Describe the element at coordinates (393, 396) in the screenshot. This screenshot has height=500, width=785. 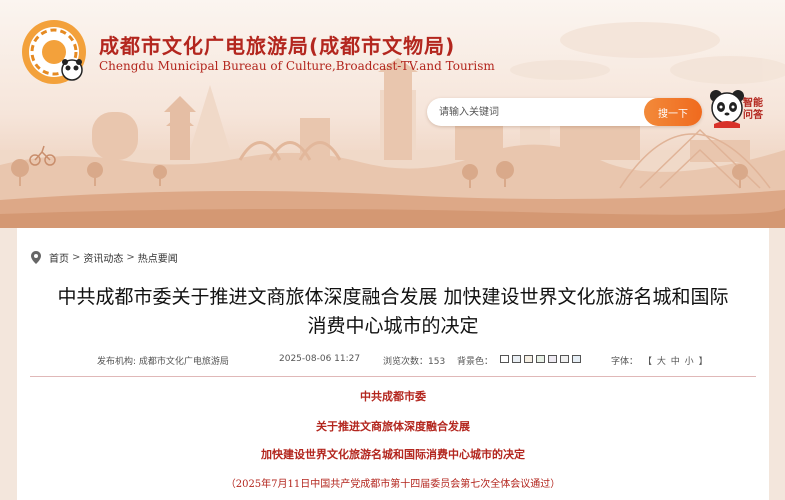
I see `body-heading-committee: 中共成都市委` at that location.